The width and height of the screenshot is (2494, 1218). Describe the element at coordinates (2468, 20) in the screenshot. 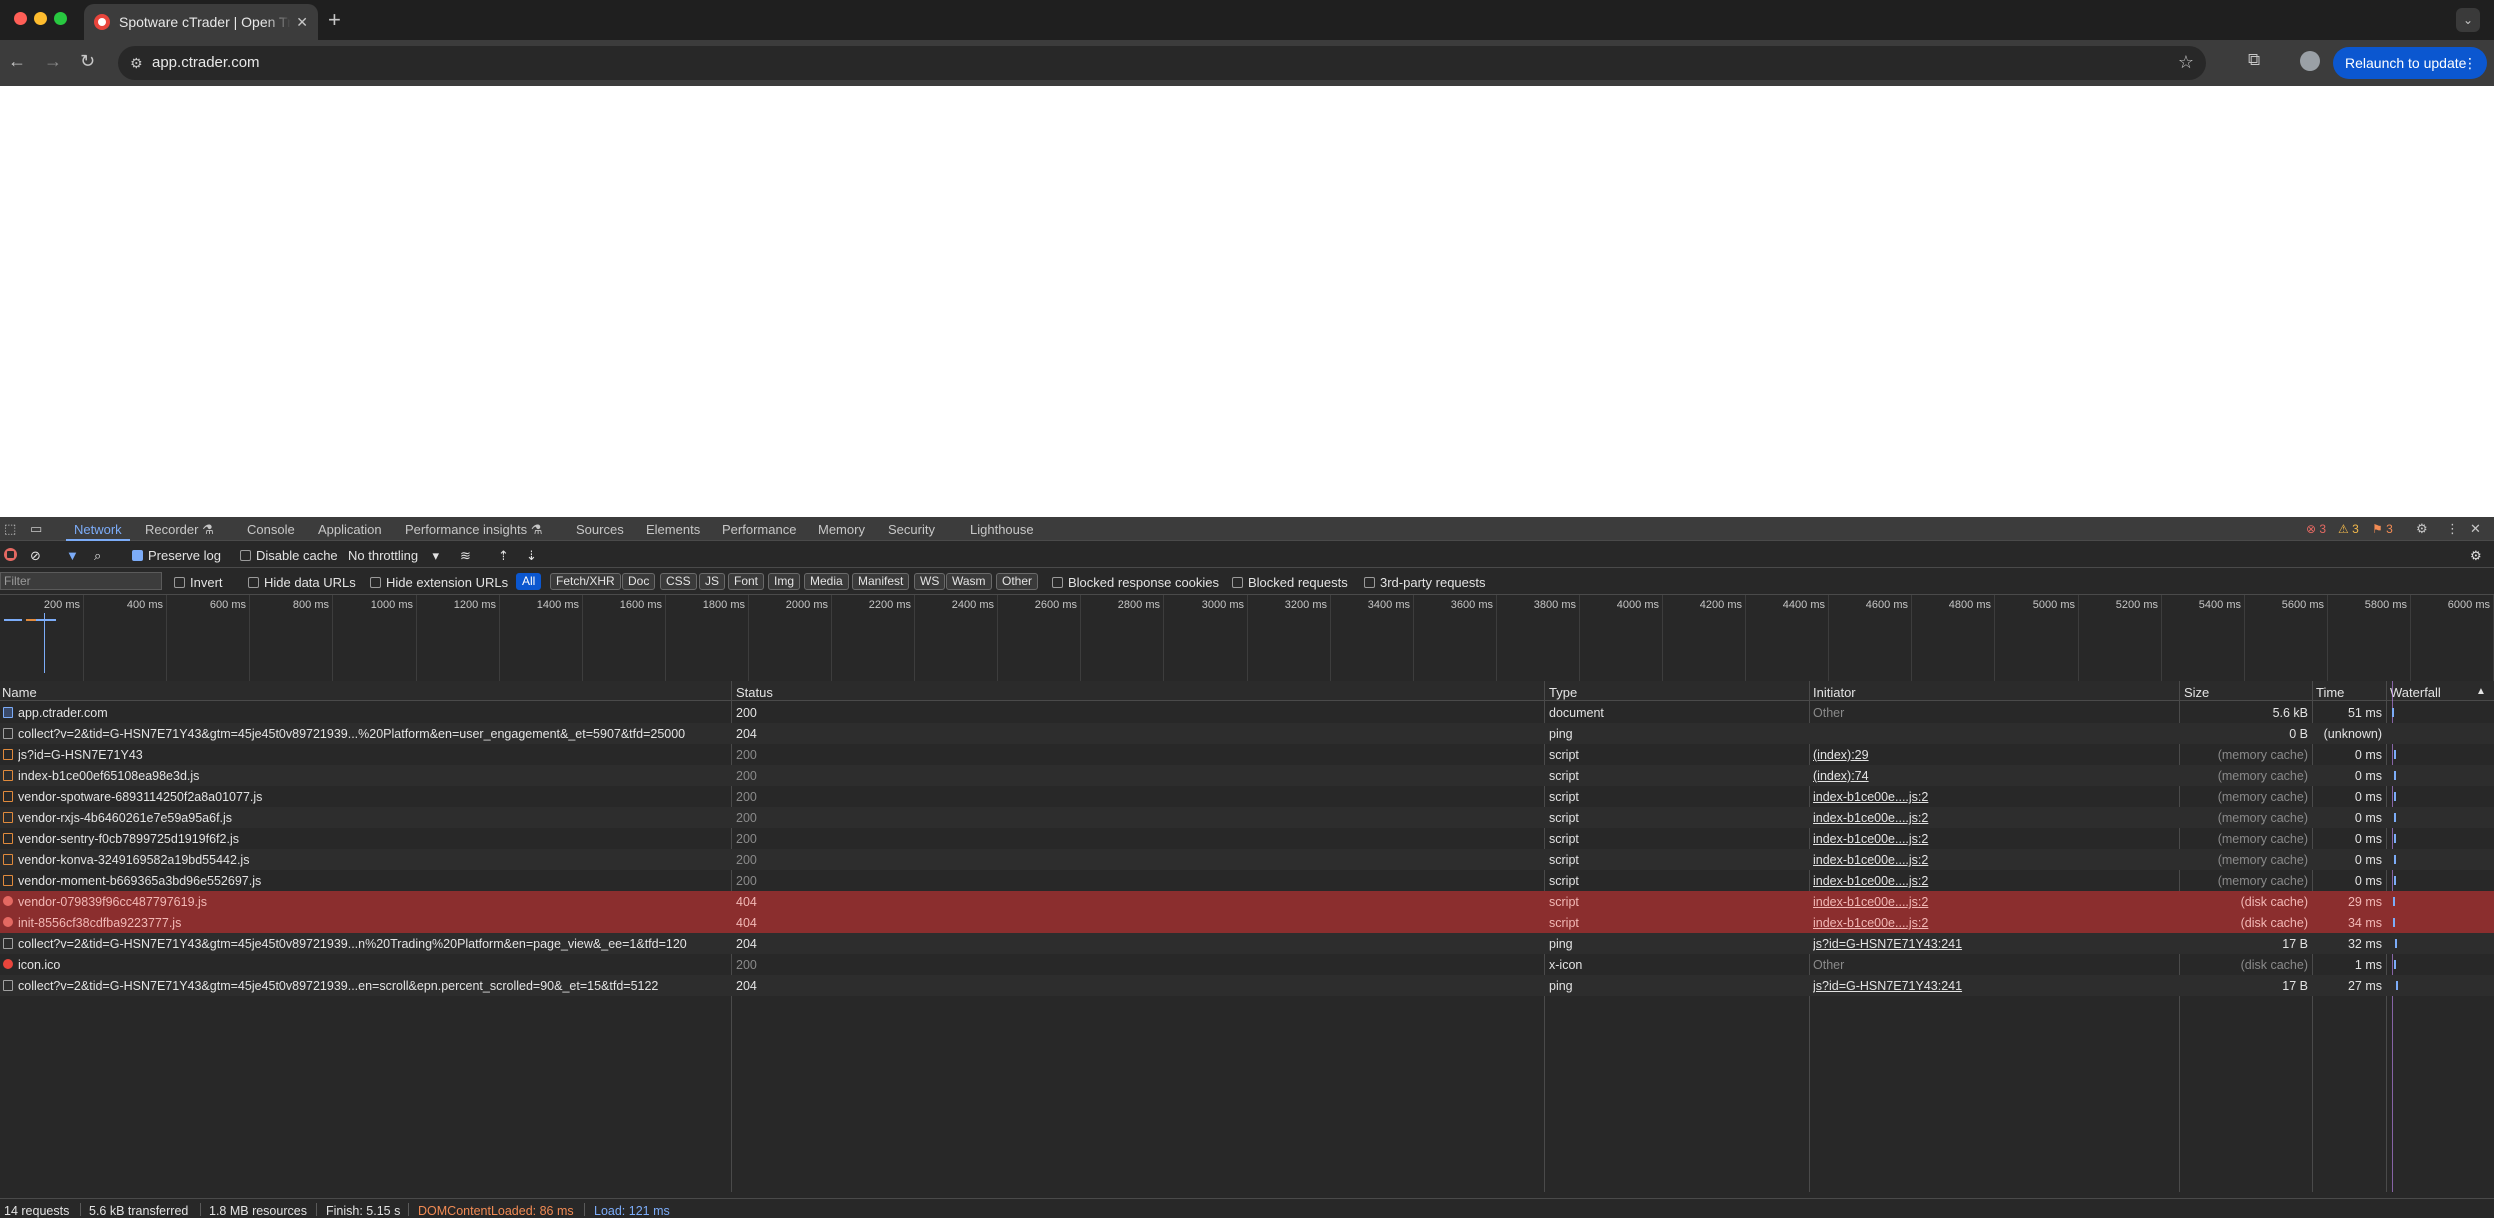

I see `tab-search-chevron-icon: ⌄` at that location.